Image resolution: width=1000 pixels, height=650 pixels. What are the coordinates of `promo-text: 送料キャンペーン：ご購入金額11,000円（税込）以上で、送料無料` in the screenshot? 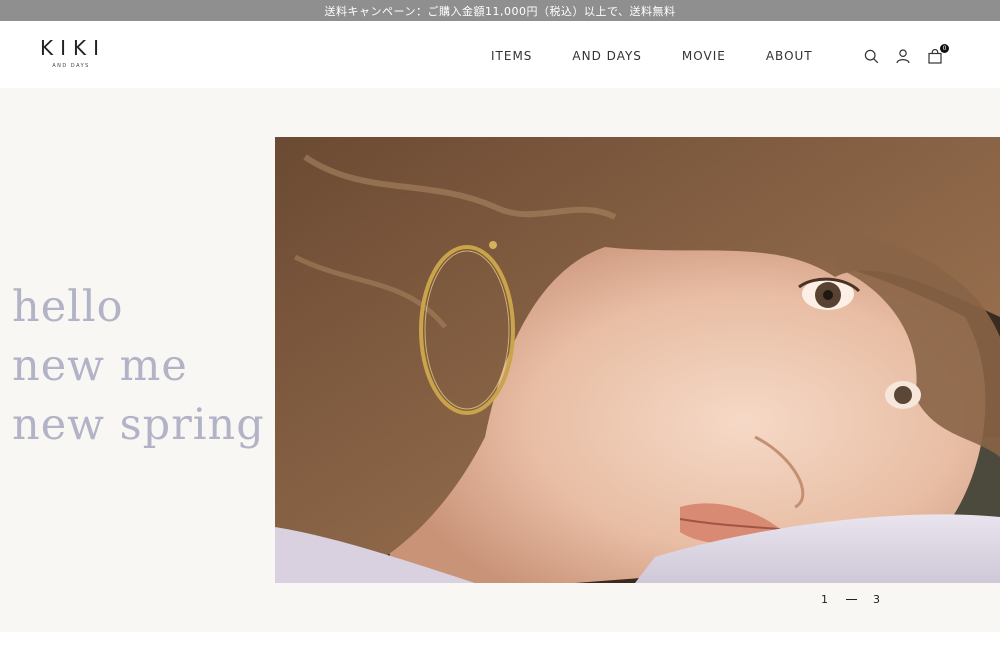 It's located at (500, 11).